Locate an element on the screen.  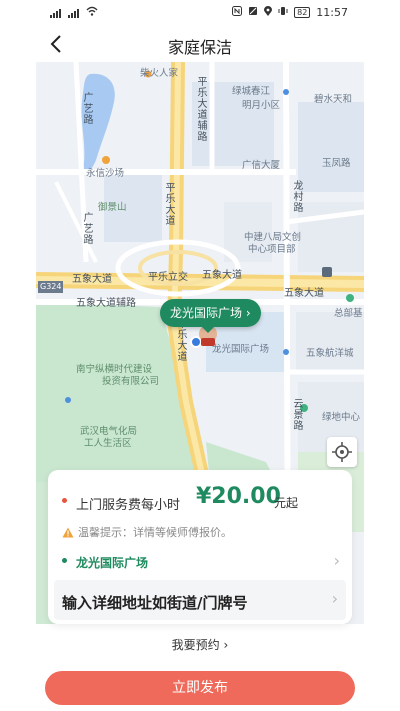
title-bar: 家庭保洁 is located at coordinates (200, 44).